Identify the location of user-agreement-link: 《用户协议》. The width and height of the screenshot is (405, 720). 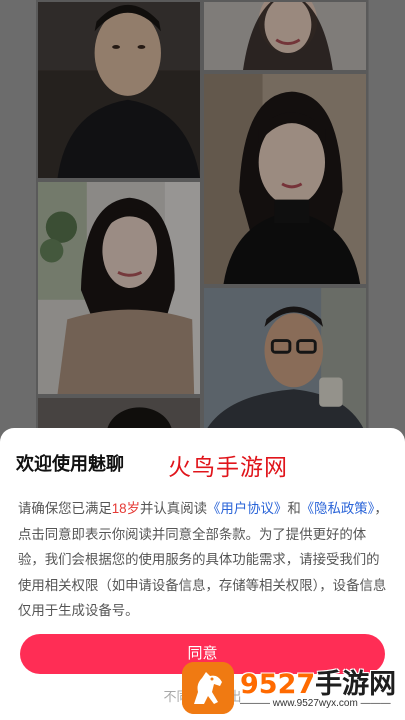
(247, 508).